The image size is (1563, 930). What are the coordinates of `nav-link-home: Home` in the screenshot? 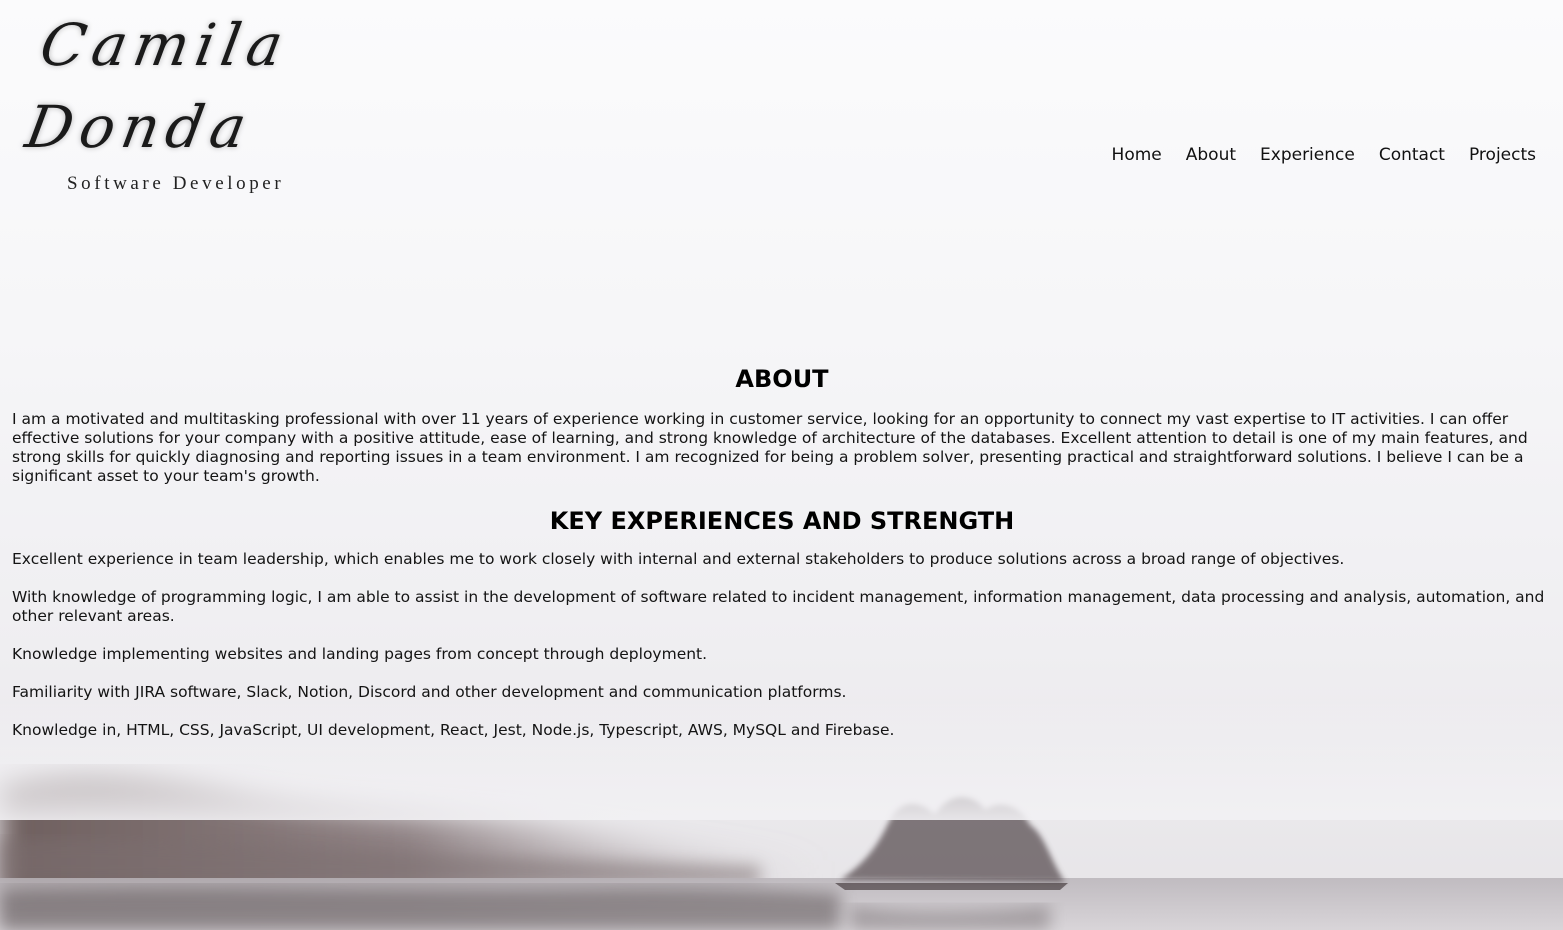 It's located at (1137, 155).